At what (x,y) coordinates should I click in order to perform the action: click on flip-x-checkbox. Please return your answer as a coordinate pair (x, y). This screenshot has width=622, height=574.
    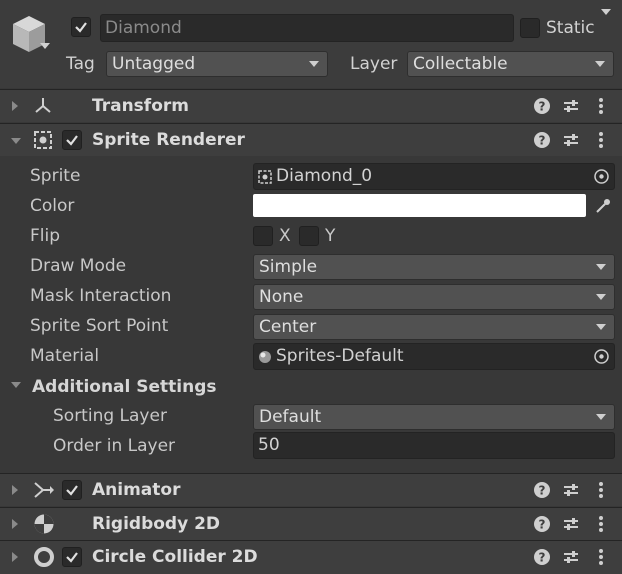
    Looking at the image, I should click on (263, 236).